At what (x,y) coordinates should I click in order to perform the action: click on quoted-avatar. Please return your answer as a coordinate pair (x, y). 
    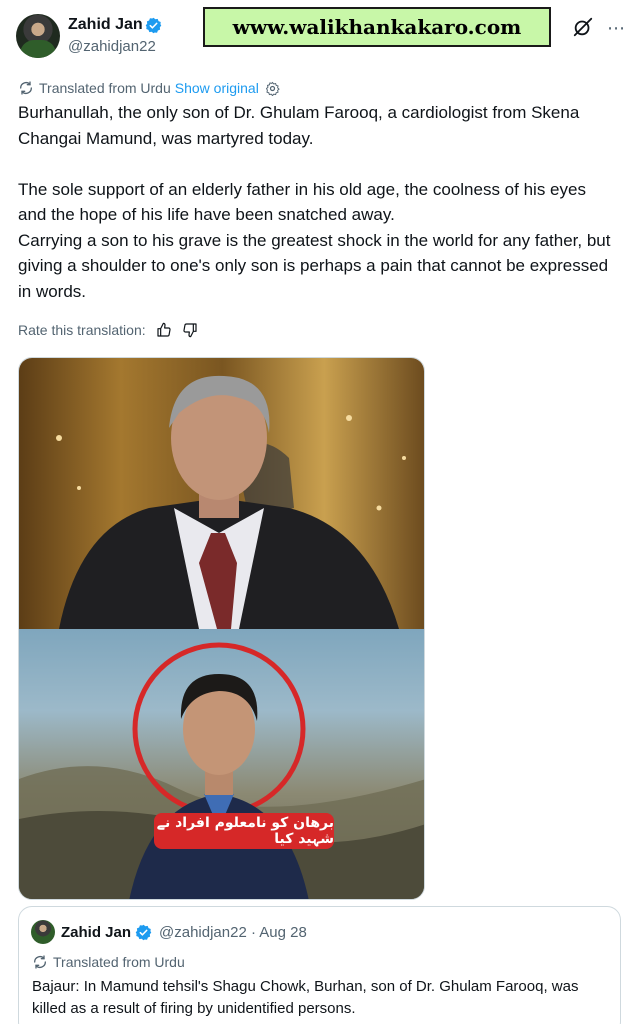
    Looking at the image, I should click on (43, 932).